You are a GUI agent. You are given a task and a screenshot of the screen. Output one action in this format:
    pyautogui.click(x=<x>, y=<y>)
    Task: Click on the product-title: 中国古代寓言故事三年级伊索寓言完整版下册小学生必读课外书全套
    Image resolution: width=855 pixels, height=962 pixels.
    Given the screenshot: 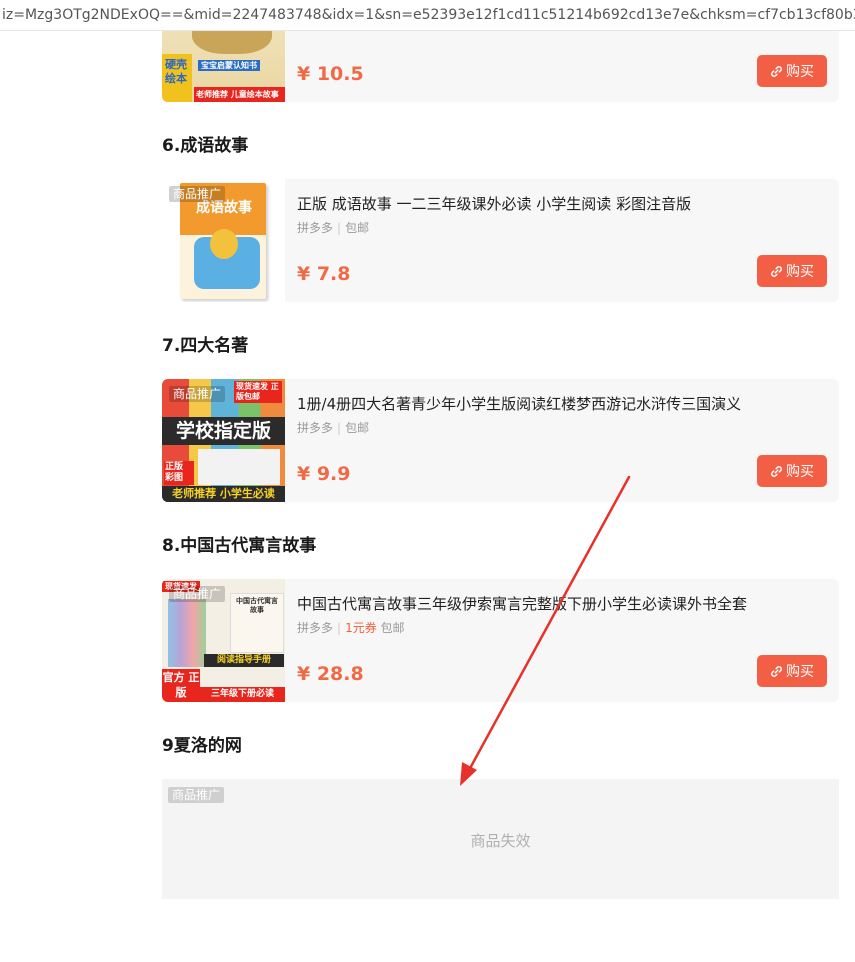 What is the action you would take?
    pyautogui.click(x=563, y=603)
    